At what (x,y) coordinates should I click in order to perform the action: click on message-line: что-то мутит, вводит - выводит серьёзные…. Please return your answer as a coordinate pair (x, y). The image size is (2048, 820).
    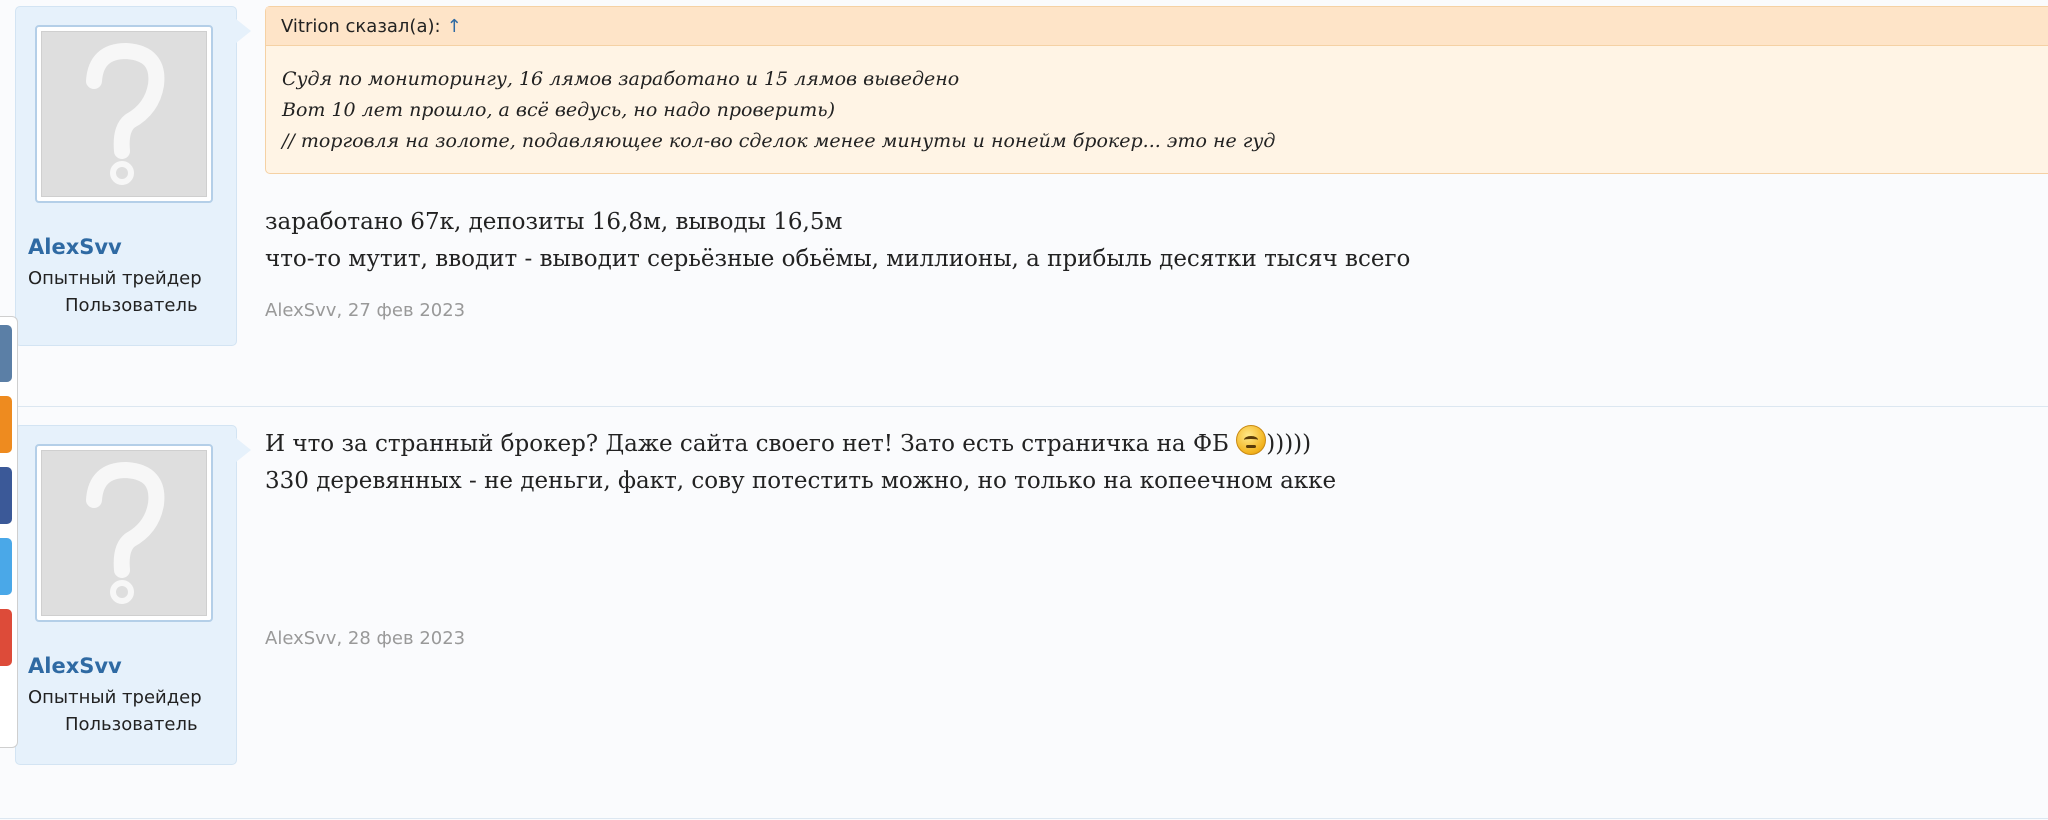
    Looking at the image, I should click on (838, 259).